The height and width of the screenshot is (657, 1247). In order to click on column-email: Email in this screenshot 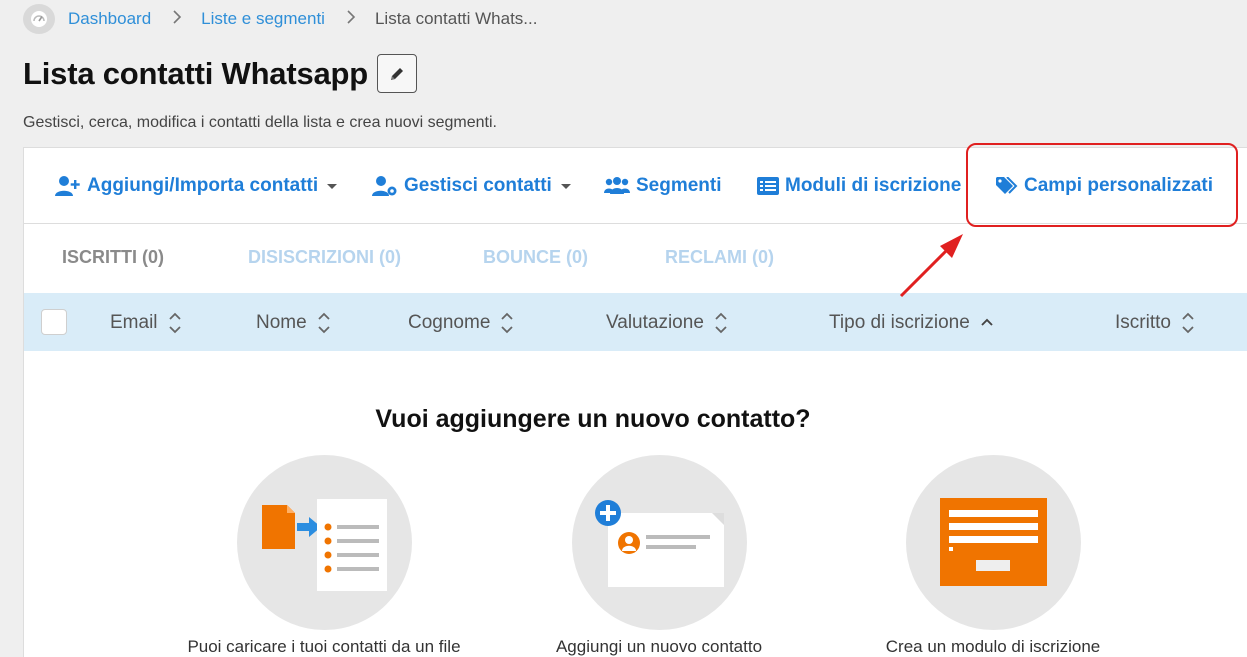, I will do `click(146, 323)`.